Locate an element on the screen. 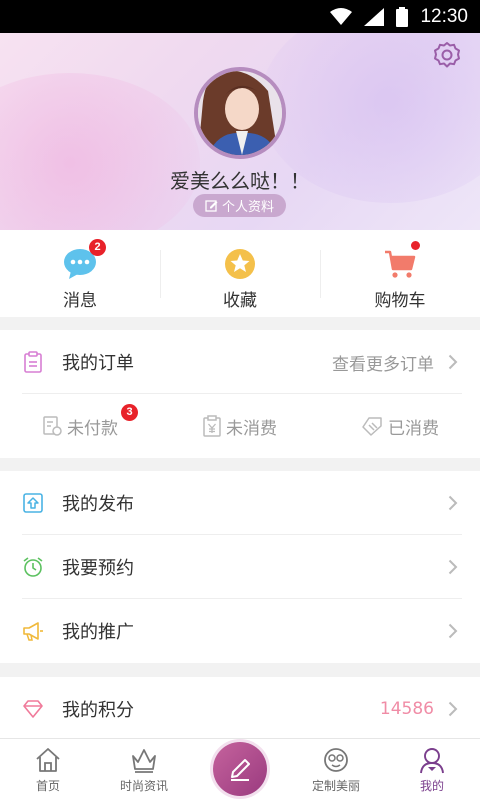 This screenshot has height=800, width=480. tab-mine: 我的 is located at coordinates (432, 769).